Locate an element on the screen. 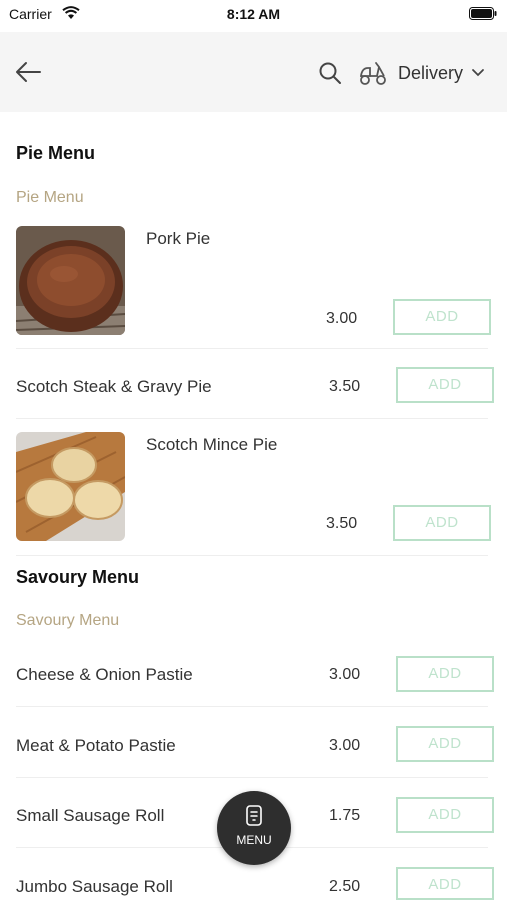 The height and width of the screenshot is (900, 507). menu-fab-label: MENU is located at coordinates (254, 840).